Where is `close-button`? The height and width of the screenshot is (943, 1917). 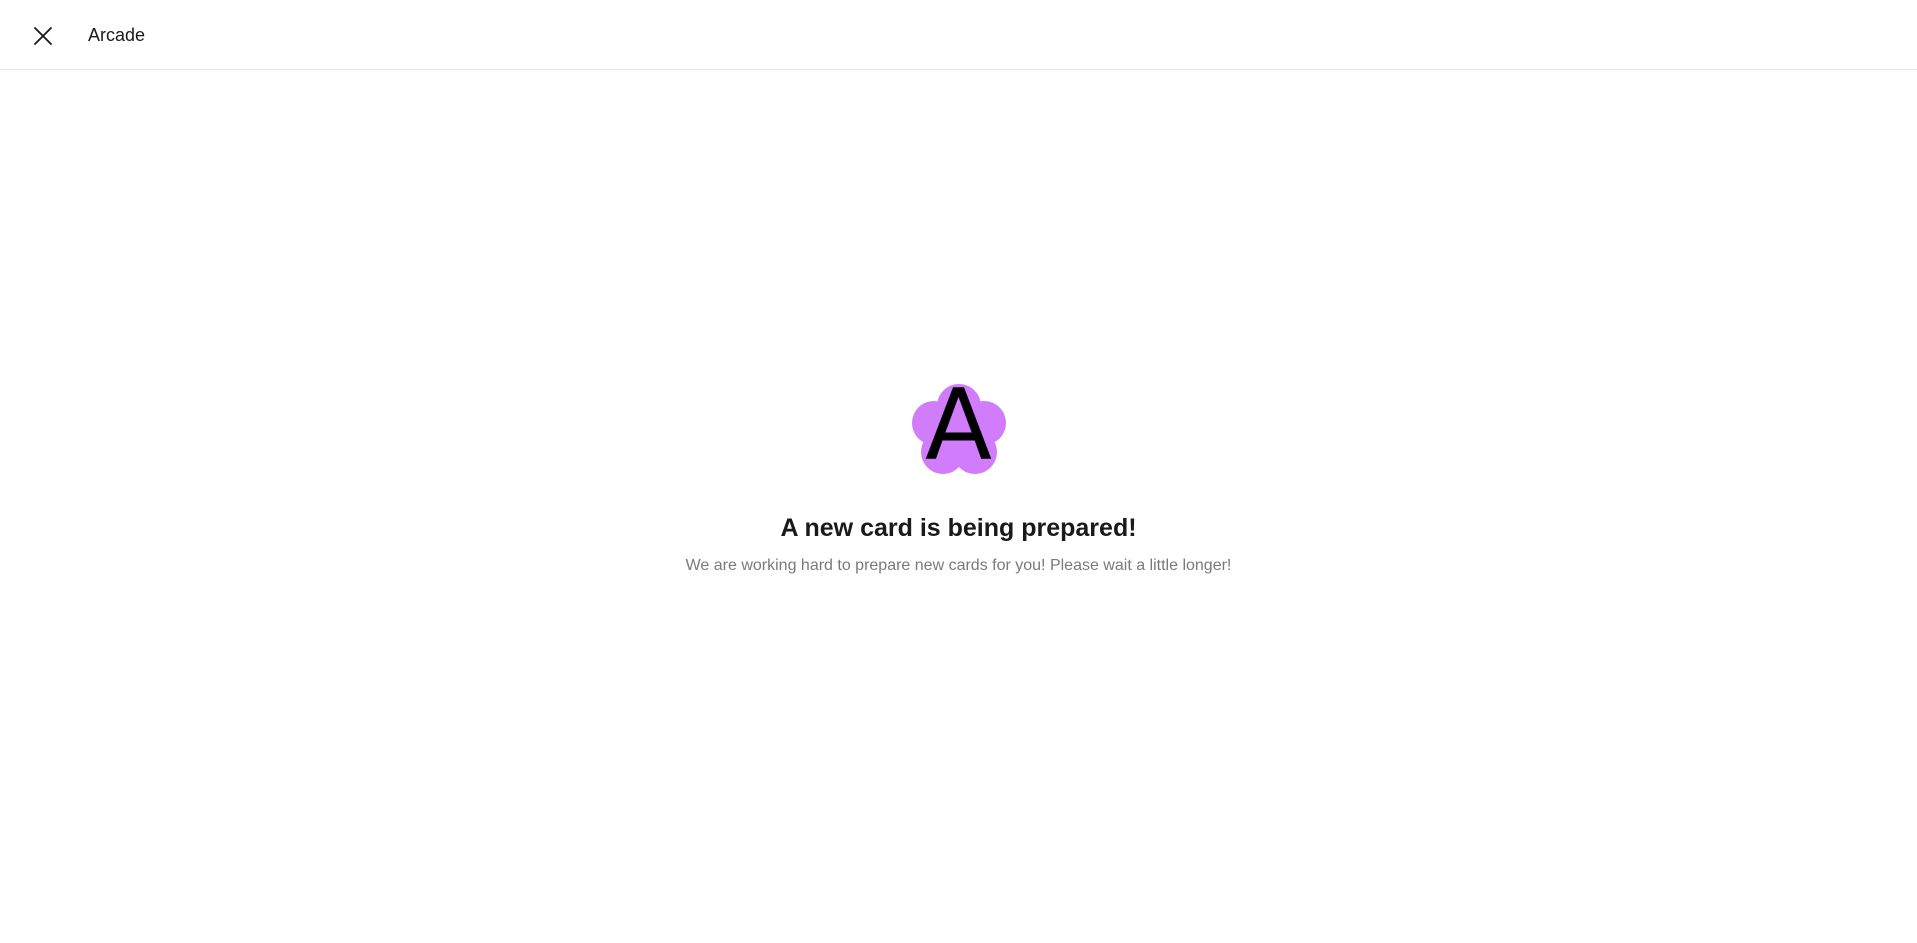
close-button is located at coordinates (43, 36).